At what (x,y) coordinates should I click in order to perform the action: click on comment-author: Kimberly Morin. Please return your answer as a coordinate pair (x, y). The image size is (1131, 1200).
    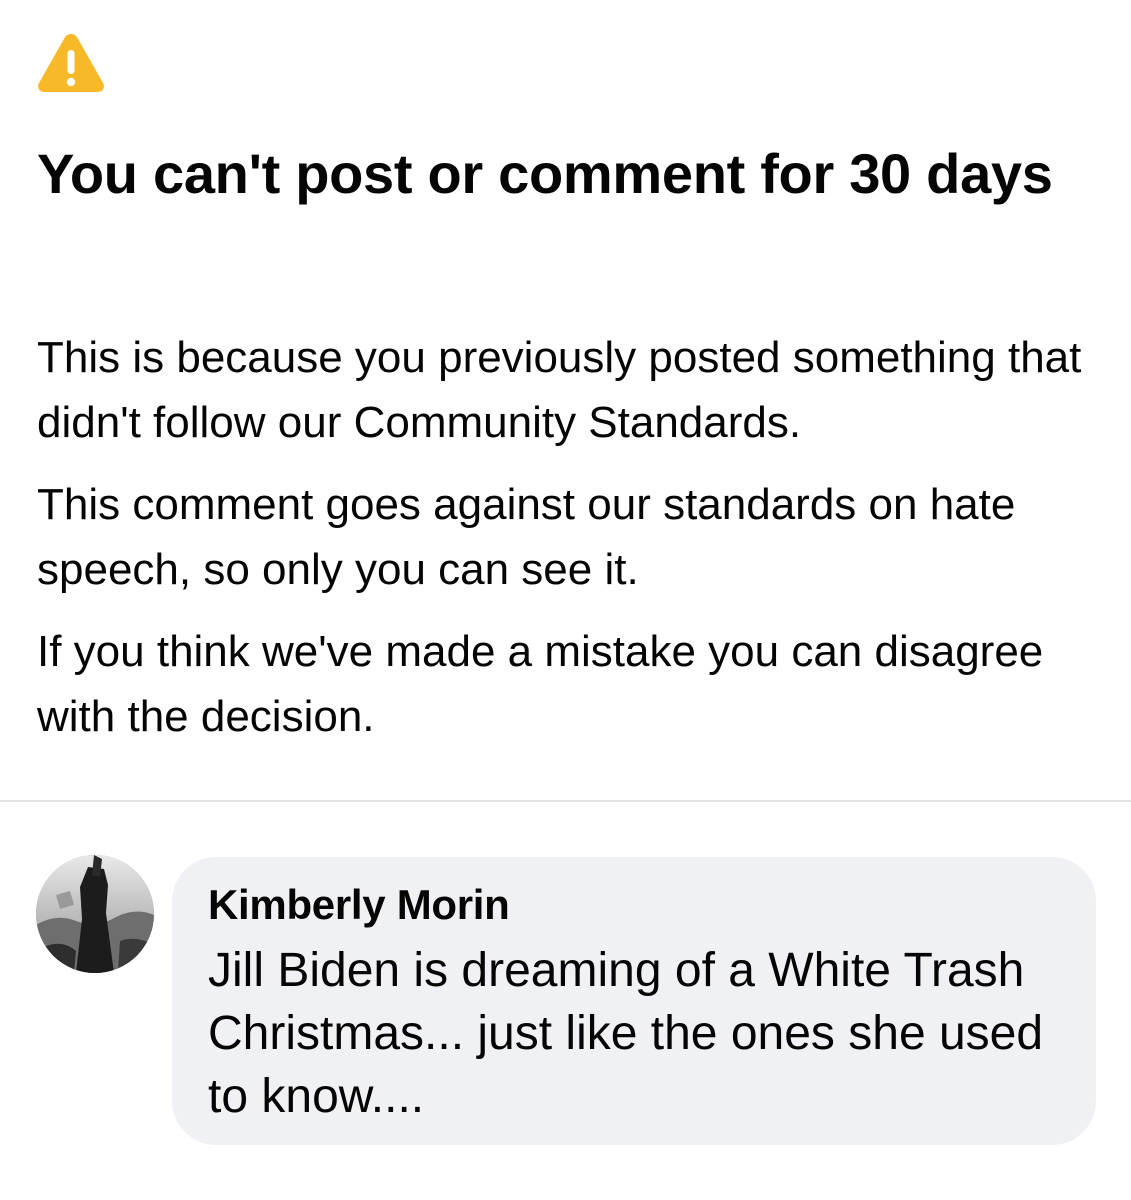
    Looking at the image, I should click on (359, 905).